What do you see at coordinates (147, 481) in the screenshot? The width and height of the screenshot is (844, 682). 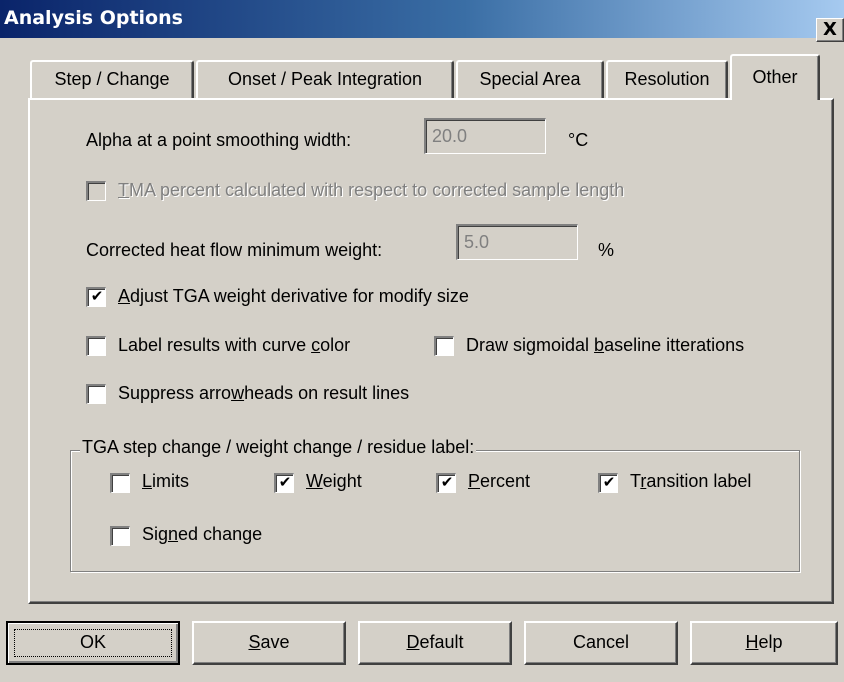 I see `limits-key: L` at bounding box center [147, 481].